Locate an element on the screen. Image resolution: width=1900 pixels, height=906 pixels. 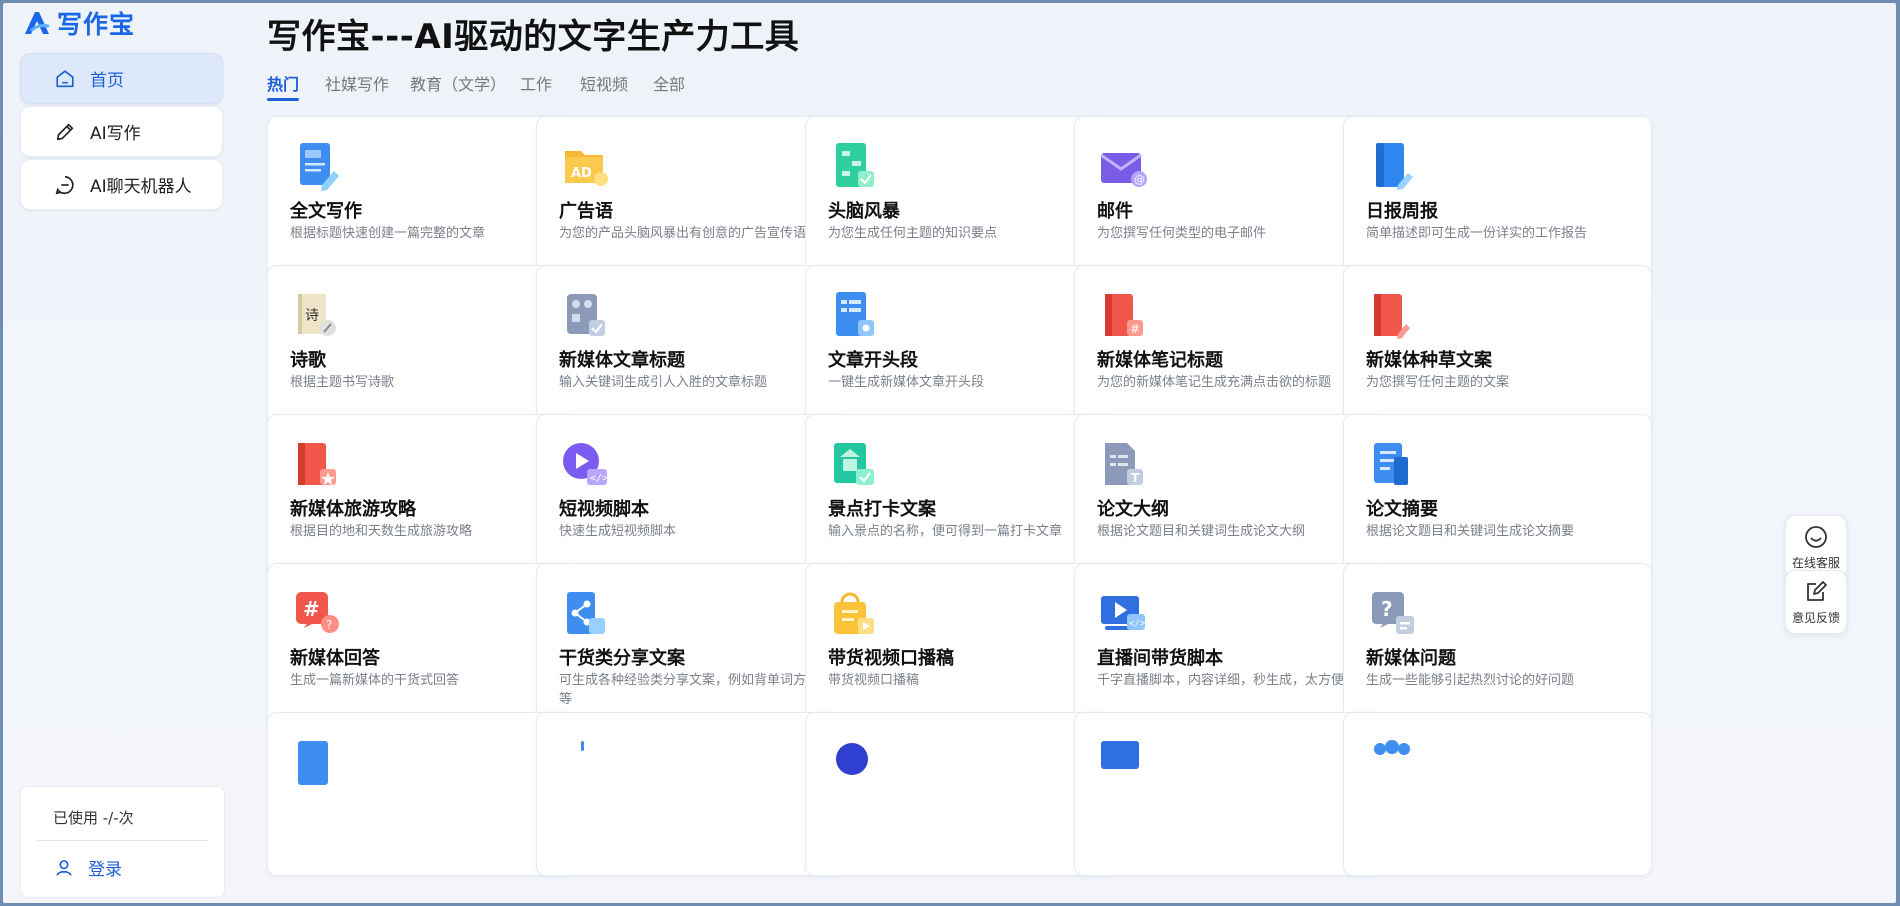
logo-icon is located at coordinates (37, 23).